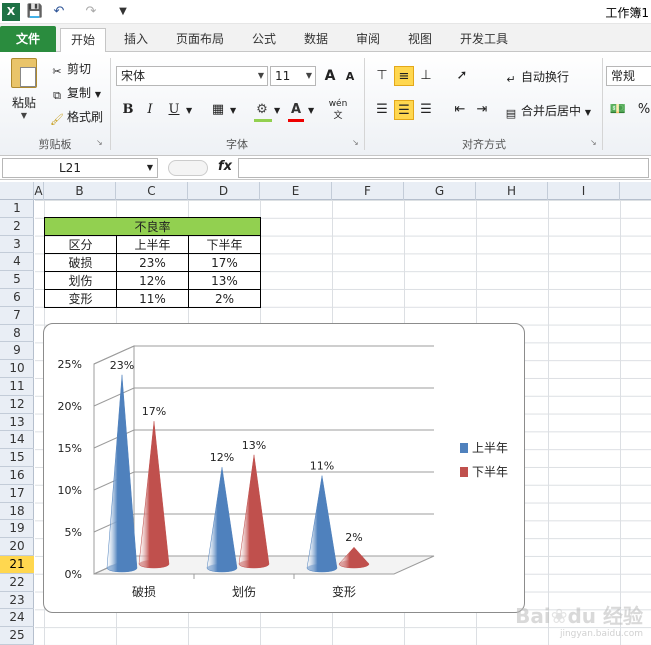 This screenshot has width=651, height=645. What do you see at coordinates (17, 262) in the screenshot?
I see `row-header: 4` at bounding box center [17, 262].